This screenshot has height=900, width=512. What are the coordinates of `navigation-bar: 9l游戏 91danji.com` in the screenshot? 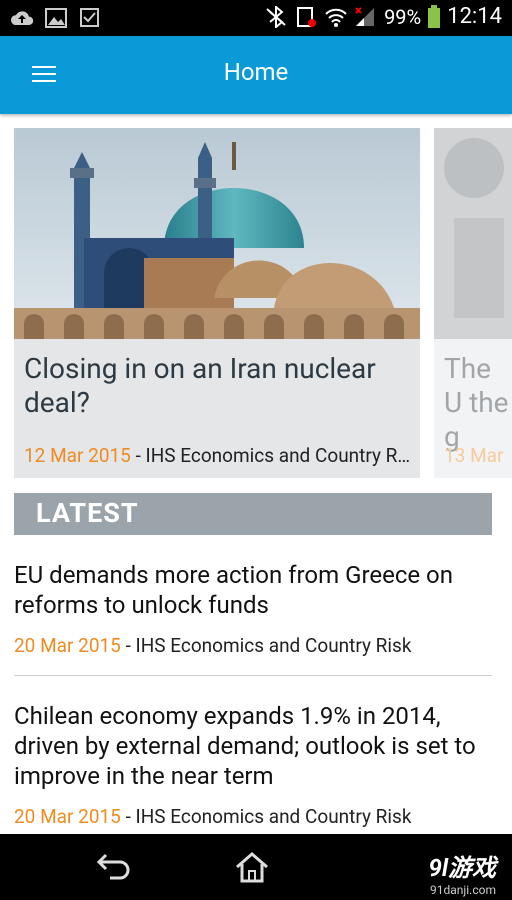 It's located at (256, 867).